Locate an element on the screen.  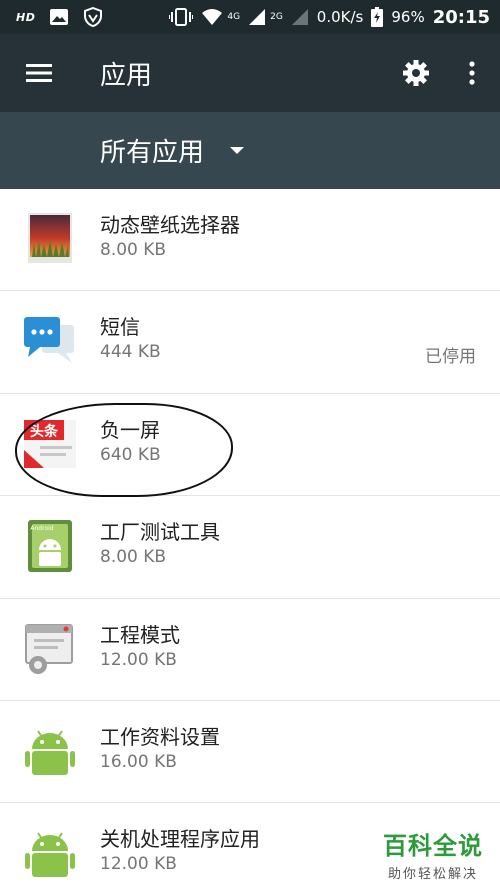
settings-button is located at coordinates (416, 73).